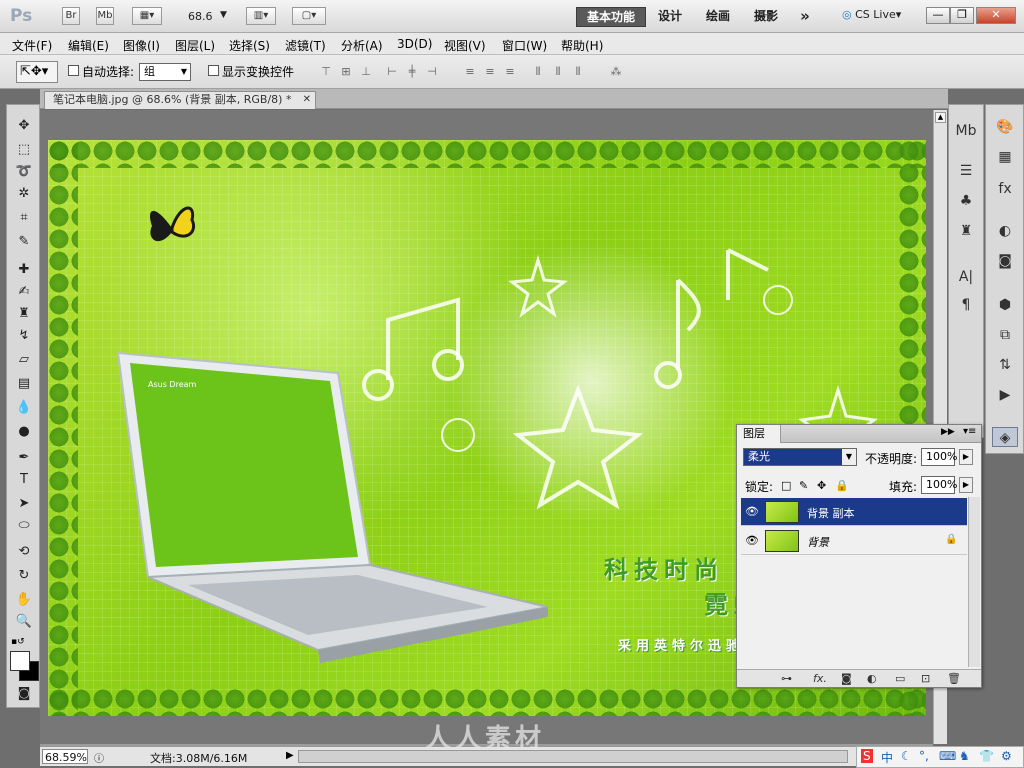  Describe the element at coordinates (65, 756) in the screenshot. I see `status-zoom-field: 68.59%` at that location.